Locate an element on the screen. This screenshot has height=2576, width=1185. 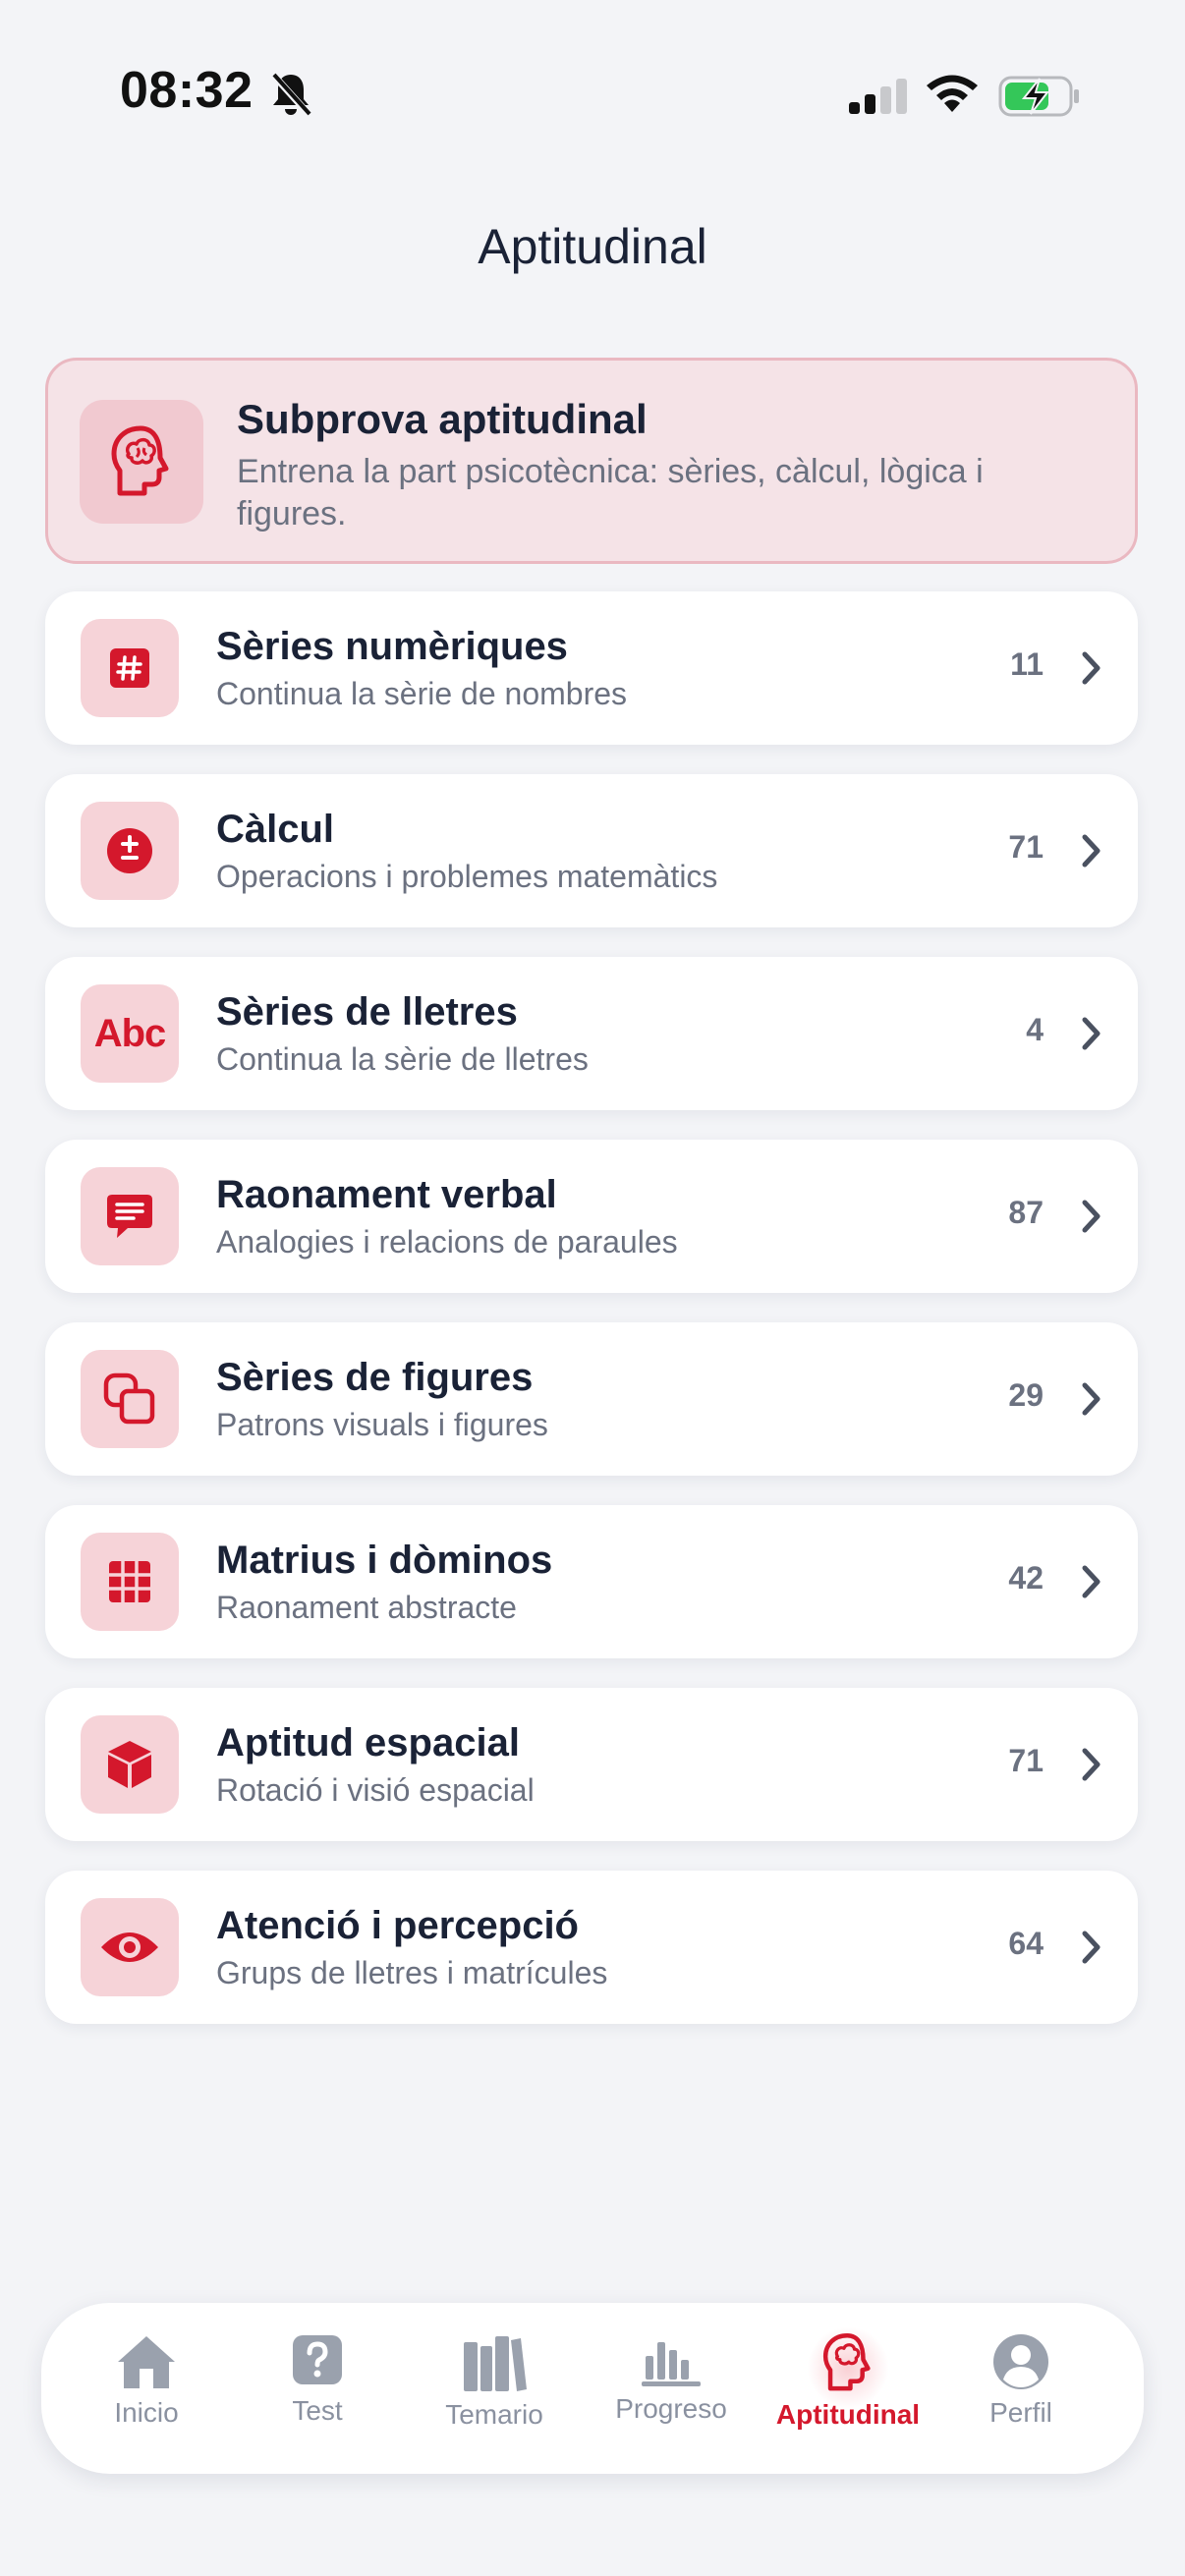
tab-test: Test is located at coordinates (318, 2391).